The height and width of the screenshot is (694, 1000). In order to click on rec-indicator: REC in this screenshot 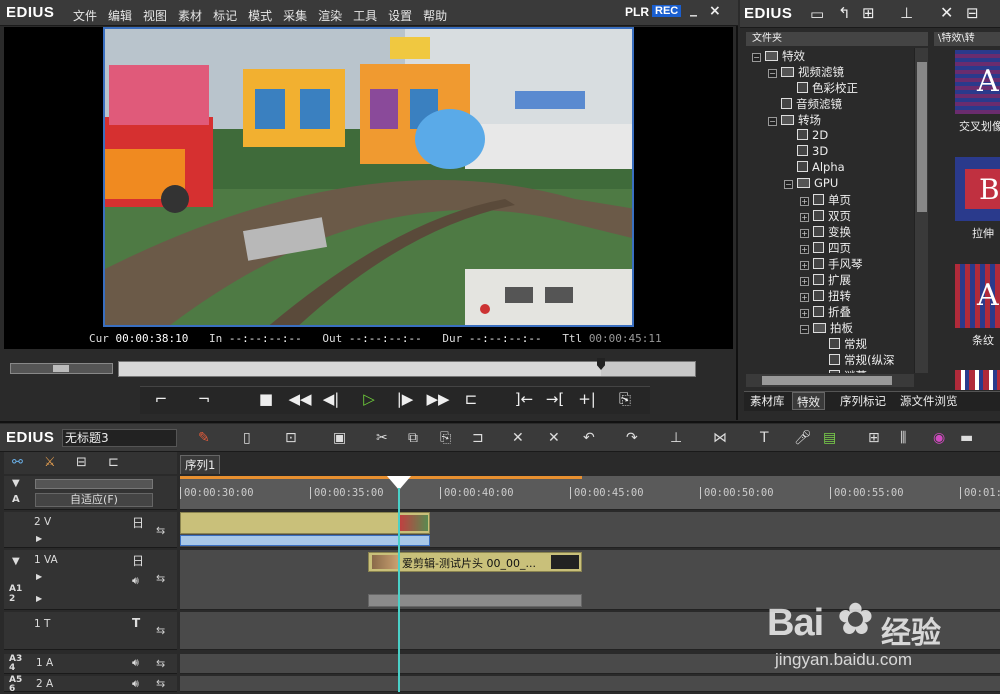, I will do `click(667, 11)`.